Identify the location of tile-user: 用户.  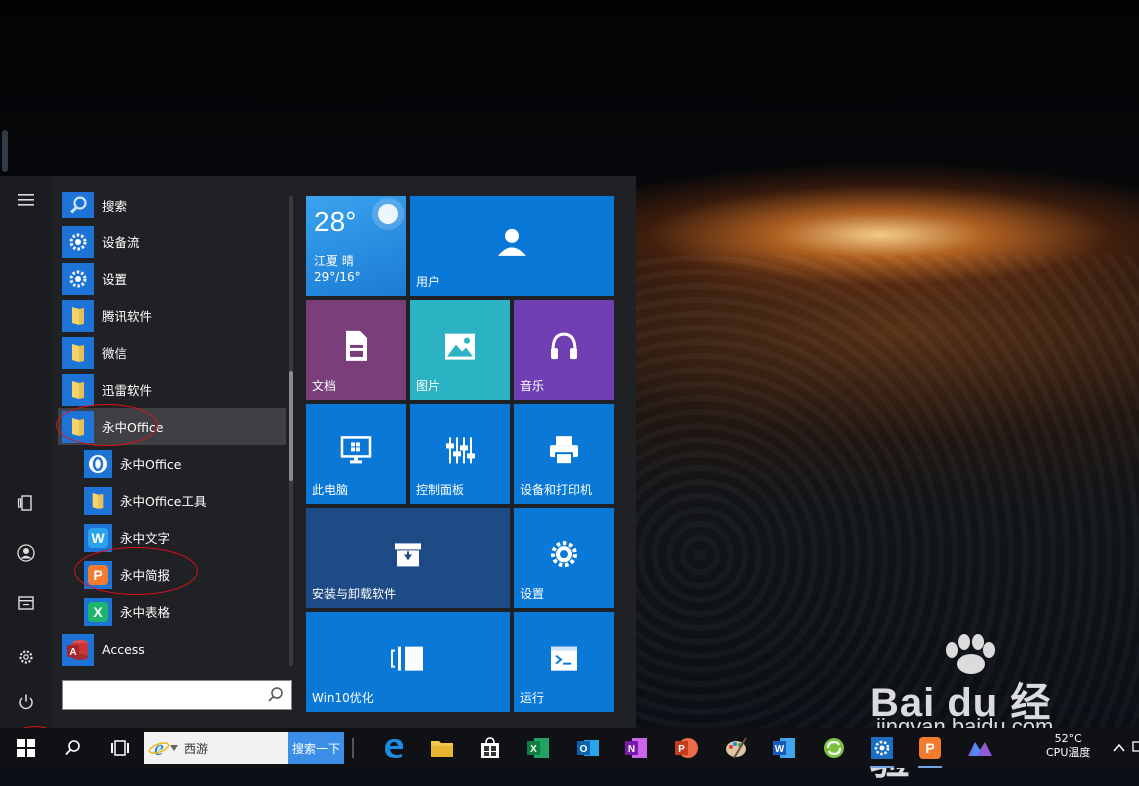
(512, 246).